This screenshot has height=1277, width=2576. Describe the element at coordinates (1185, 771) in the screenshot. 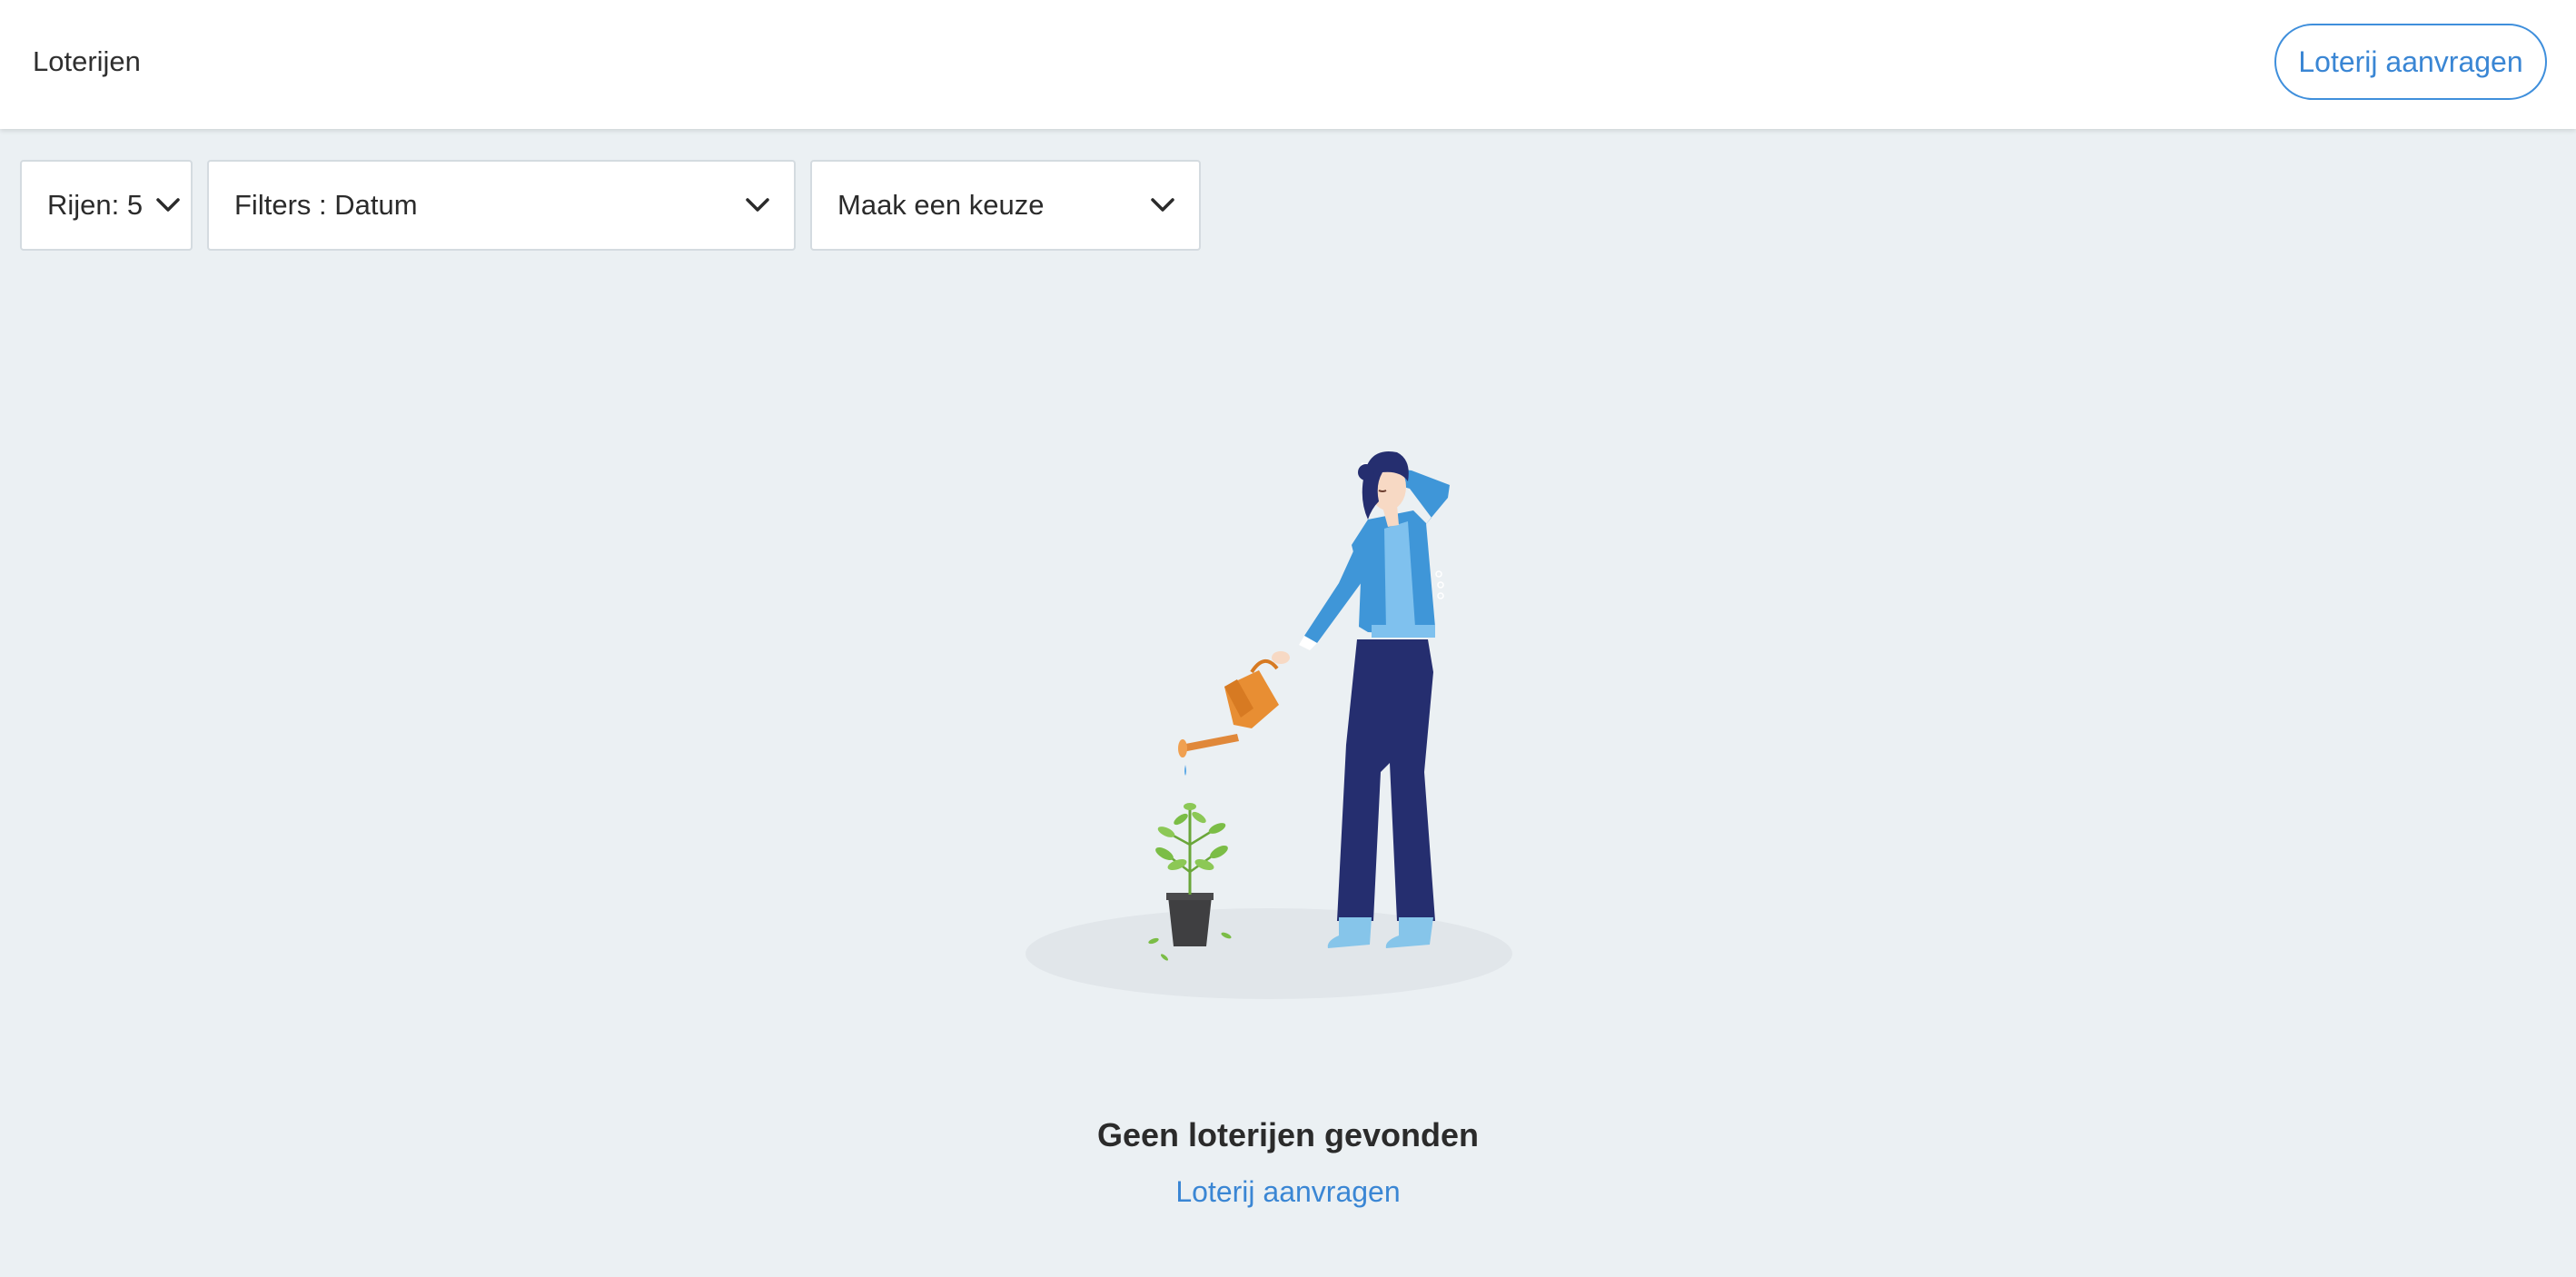

I see `water-drop` at that location.